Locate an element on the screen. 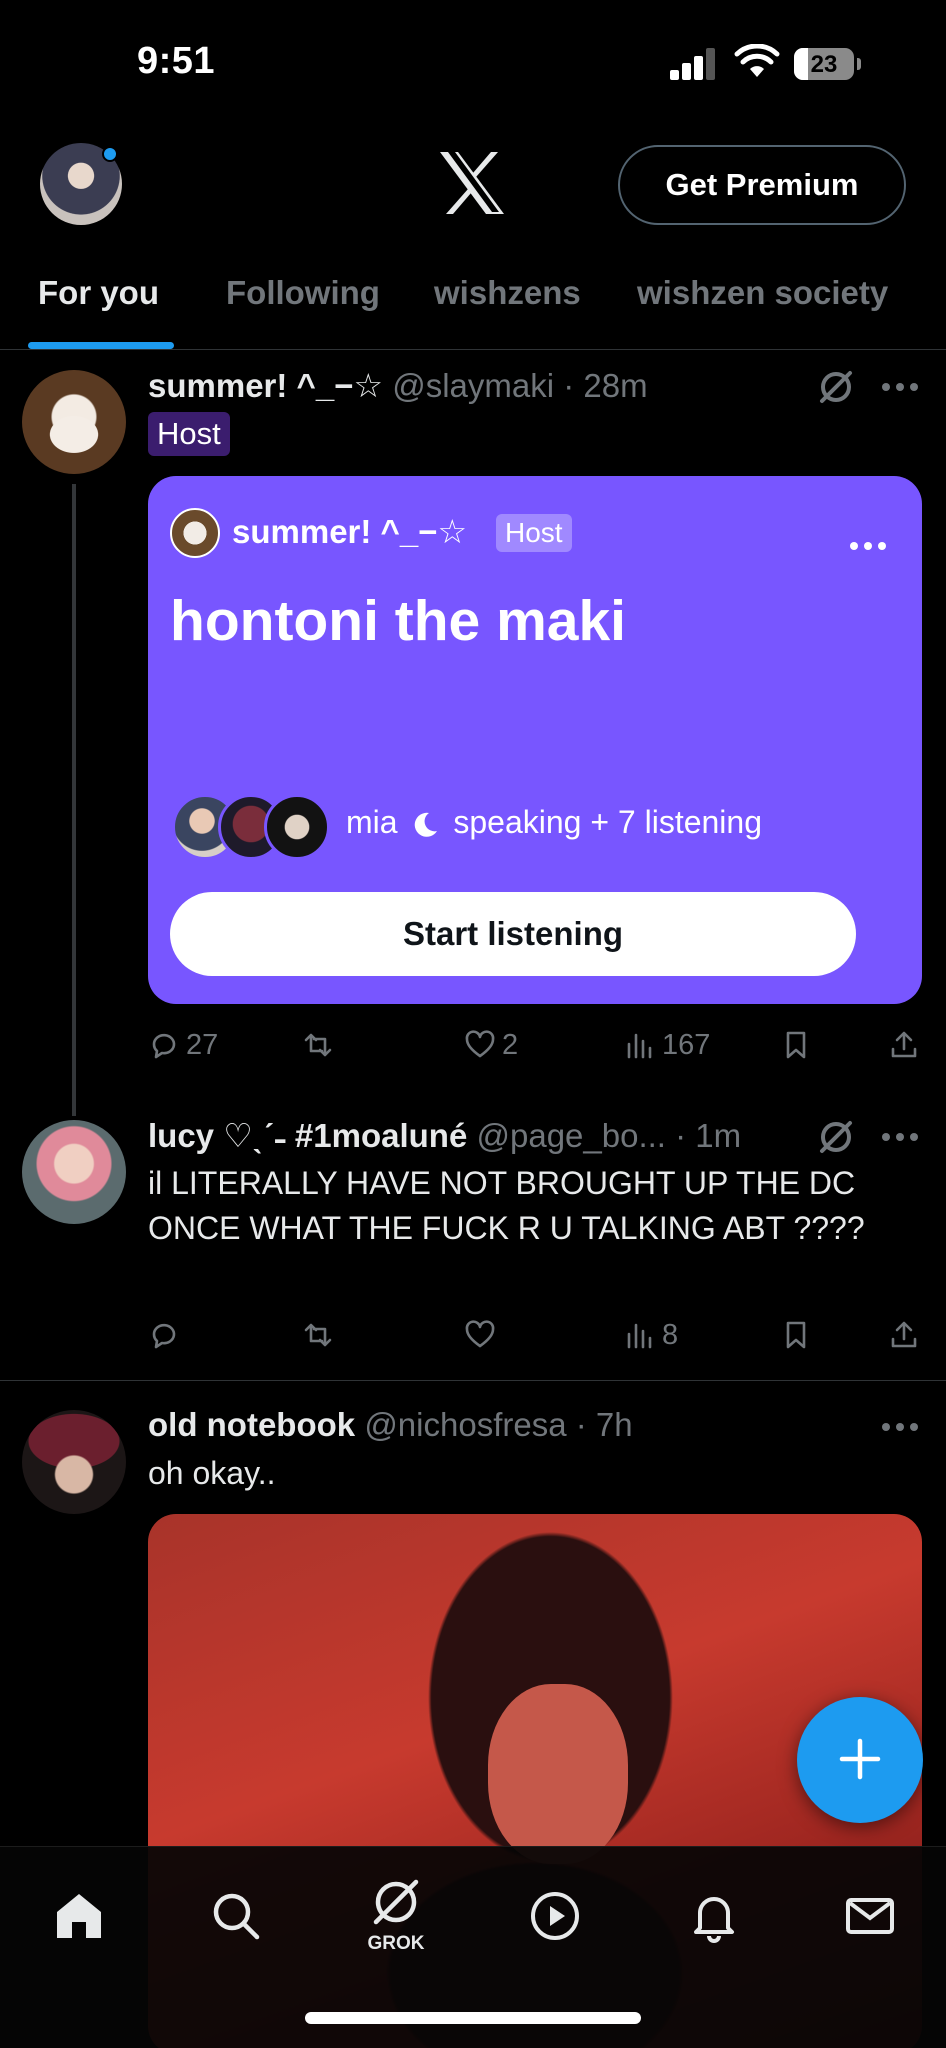  post-handle-time: @nichosfresa · 7h is located at coordinates (498, 1424).